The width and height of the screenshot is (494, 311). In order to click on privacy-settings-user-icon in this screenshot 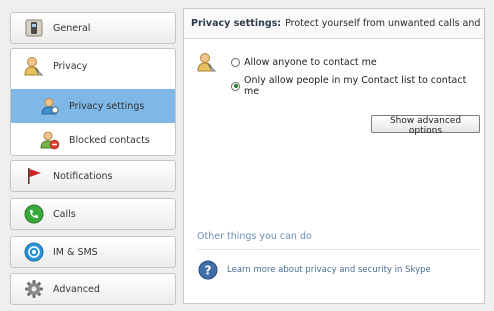, I will do `click(50, 106)`.